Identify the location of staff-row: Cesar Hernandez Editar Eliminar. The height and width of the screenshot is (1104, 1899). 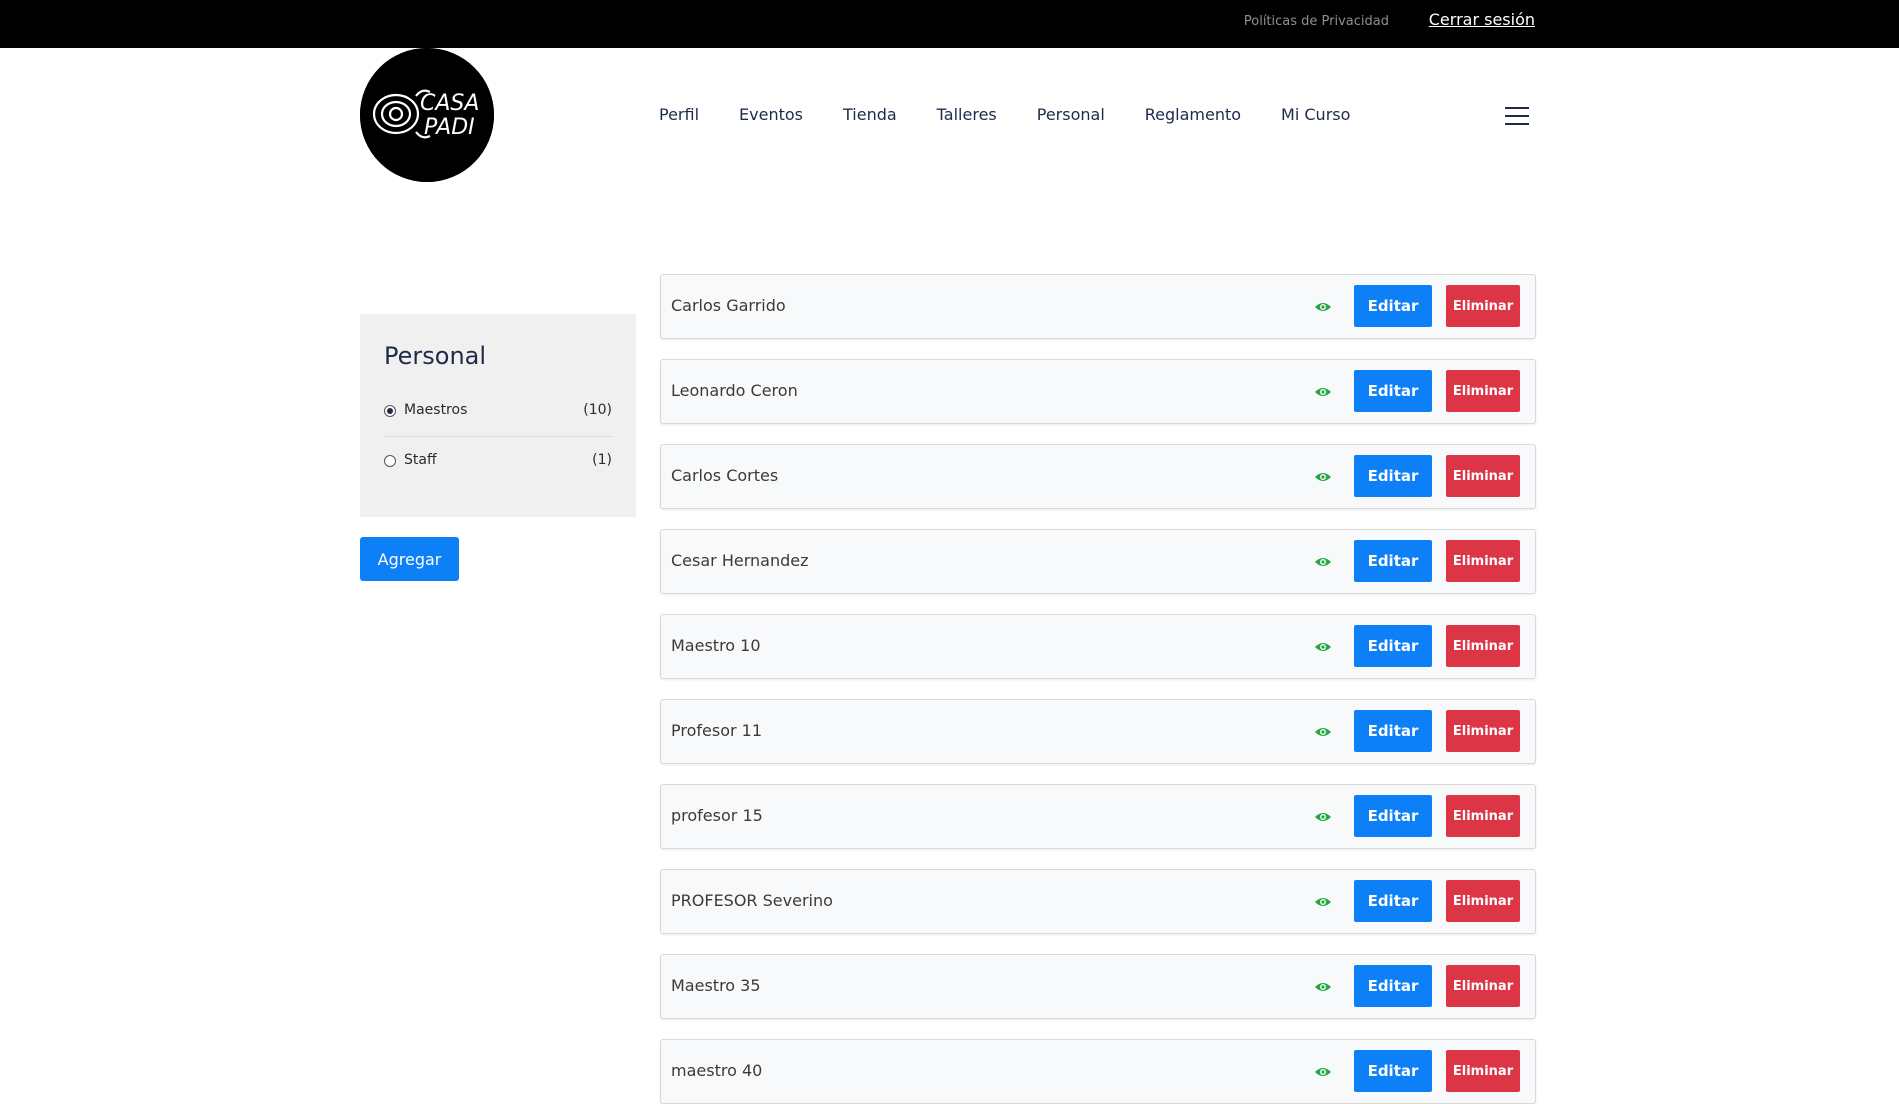
(1098, 561).